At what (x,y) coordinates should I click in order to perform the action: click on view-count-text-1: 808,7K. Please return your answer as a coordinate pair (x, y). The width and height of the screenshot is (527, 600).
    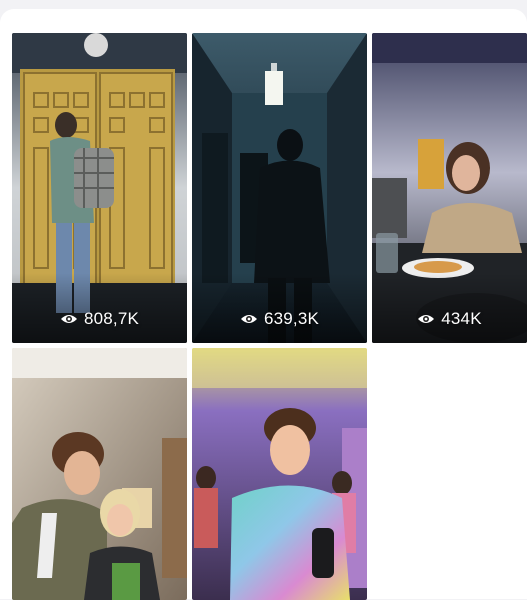
    Looking at the image, I should click on (111, 318).